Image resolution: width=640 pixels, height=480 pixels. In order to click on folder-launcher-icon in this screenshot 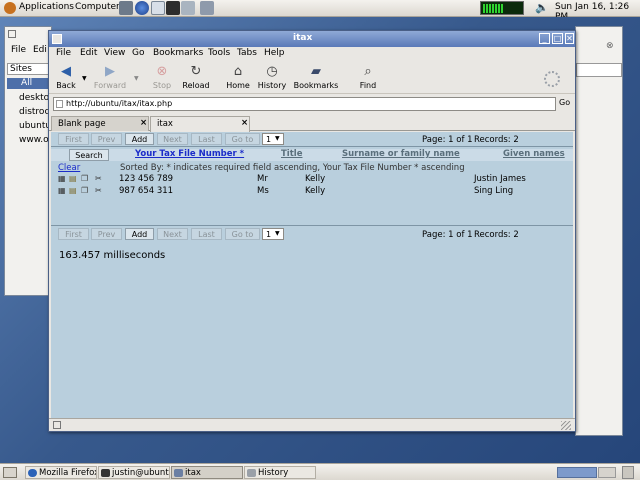, I will do `click(207, 8)`.